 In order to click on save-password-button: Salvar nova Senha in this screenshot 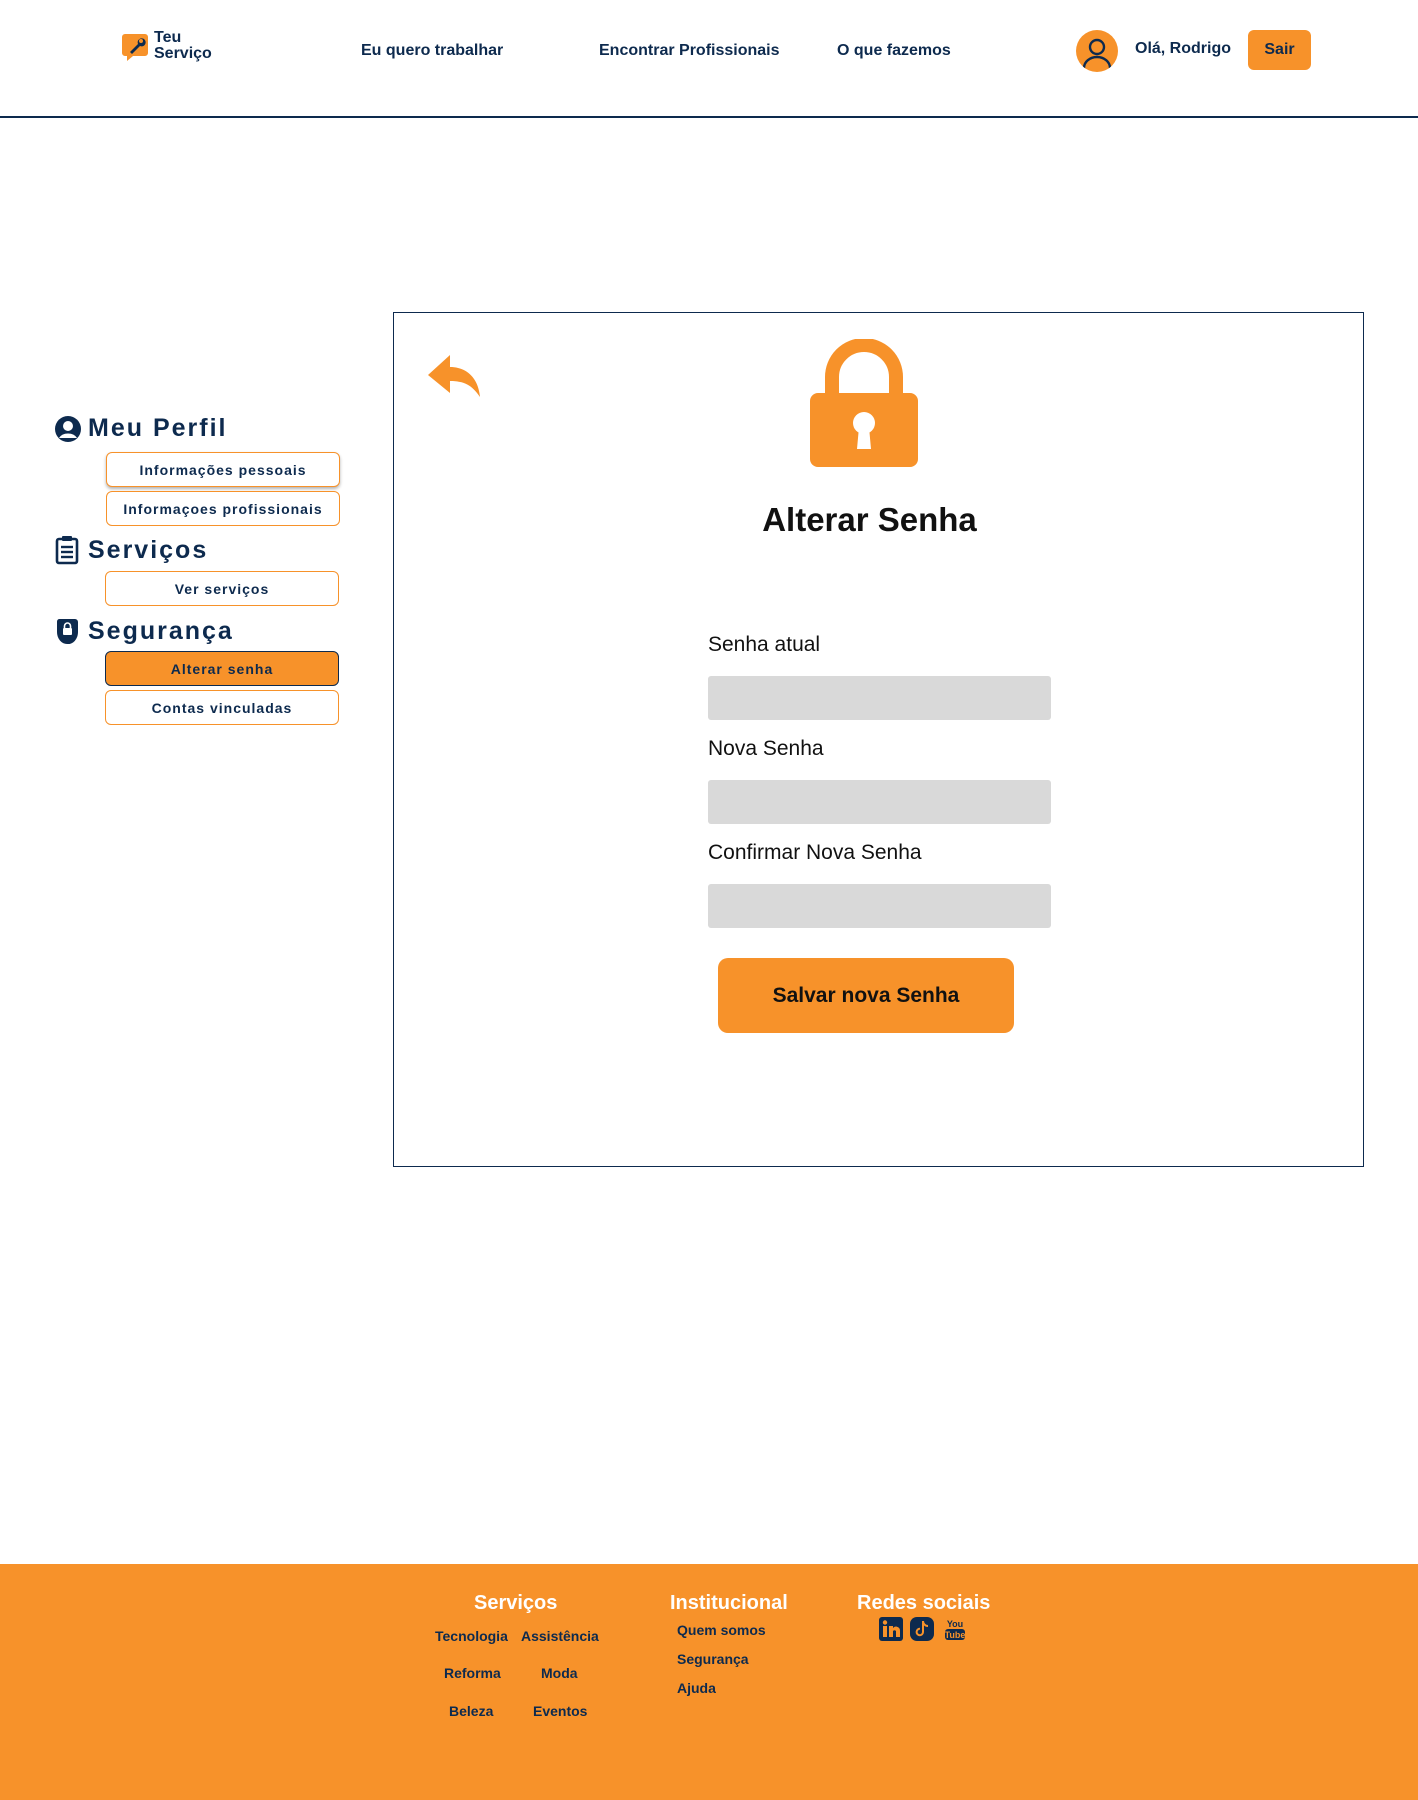, I will do `click(866, 995)`.